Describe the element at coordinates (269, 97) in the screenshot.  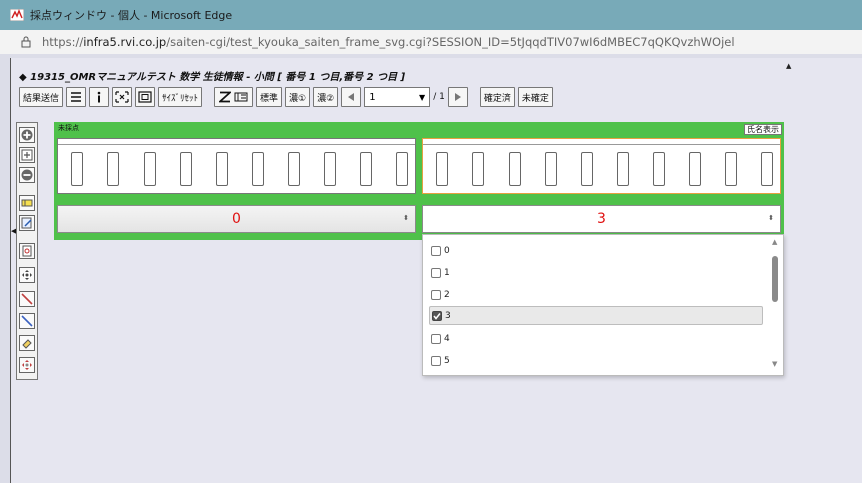
I see `standard-contrast-button: 標準` at that location.